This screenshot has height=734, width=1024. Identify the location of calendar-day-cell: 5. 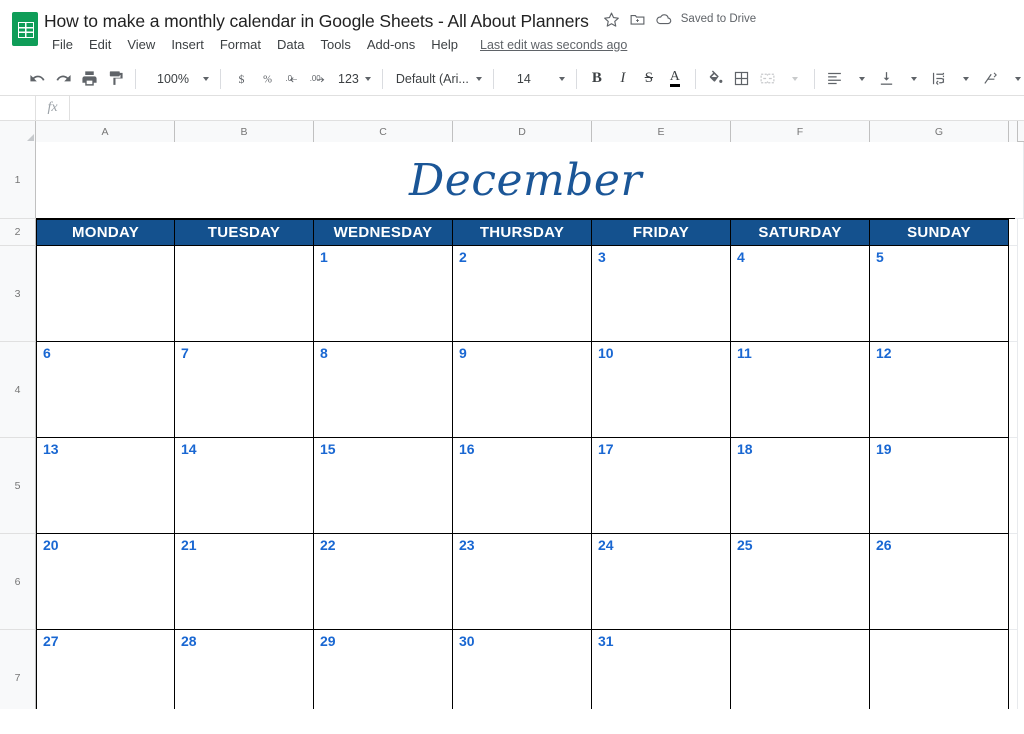
(939, 294).